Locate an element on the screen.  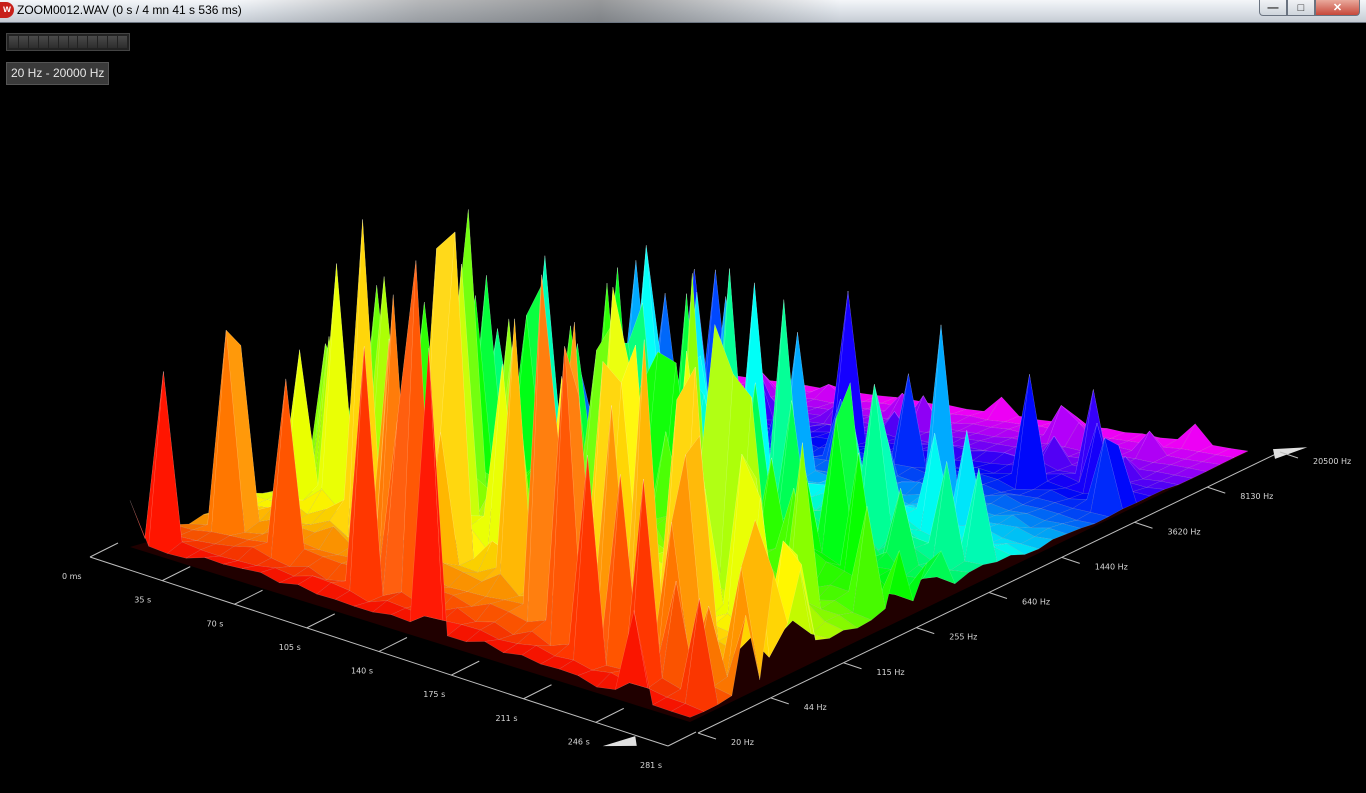
time-axis-tick-label: 0 ms is located at coordinates (72, 576).